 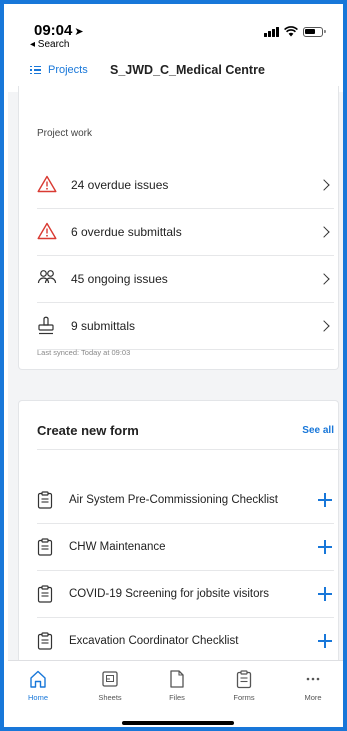 What do you see at coordinates (103, 326) in the screenshot?
I see `submittals-label: 9 submittals` at bounding box center [103, 326].